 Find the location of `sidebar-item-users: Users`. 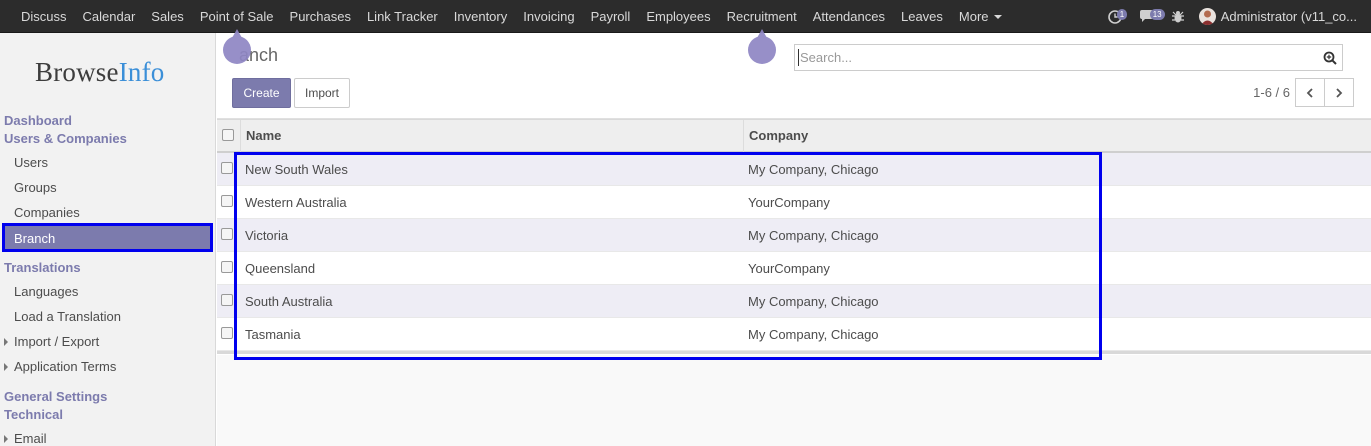

sidebar-item-users: Users is located at coordinates (31, 162).